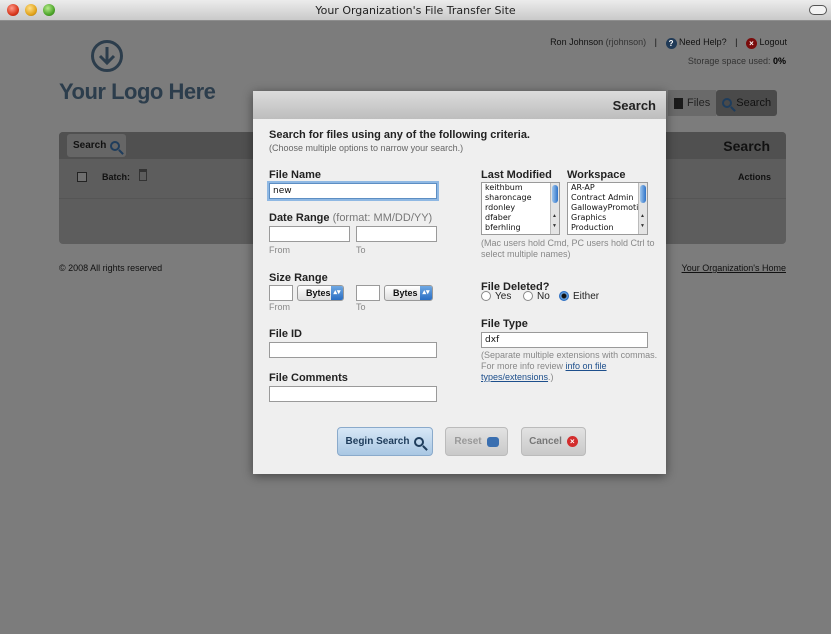 This screenshot has height=634, width=831. Describe the element at coordinates (468, 441) in the screenshot. I see `reset-label: Reset` at that location.